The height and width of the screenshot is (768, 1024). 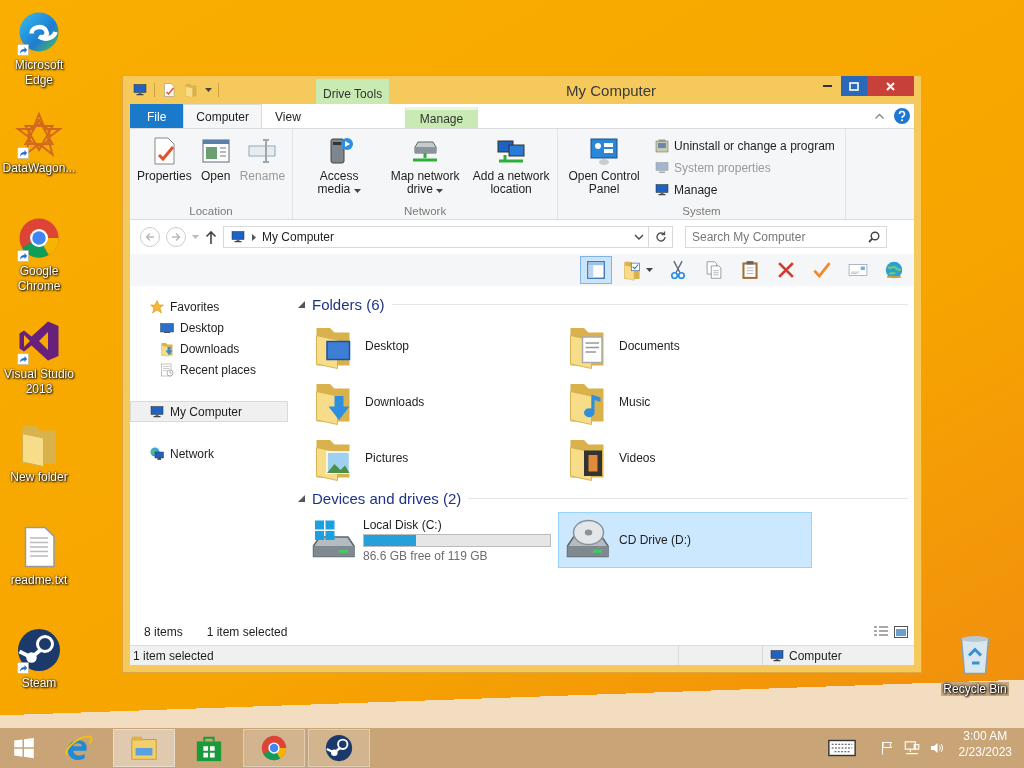 What do you see at coordinates (353, 91) in the screenshot?
I see `context-tab-group: Drive Tools` at bounding box center [353, 91].